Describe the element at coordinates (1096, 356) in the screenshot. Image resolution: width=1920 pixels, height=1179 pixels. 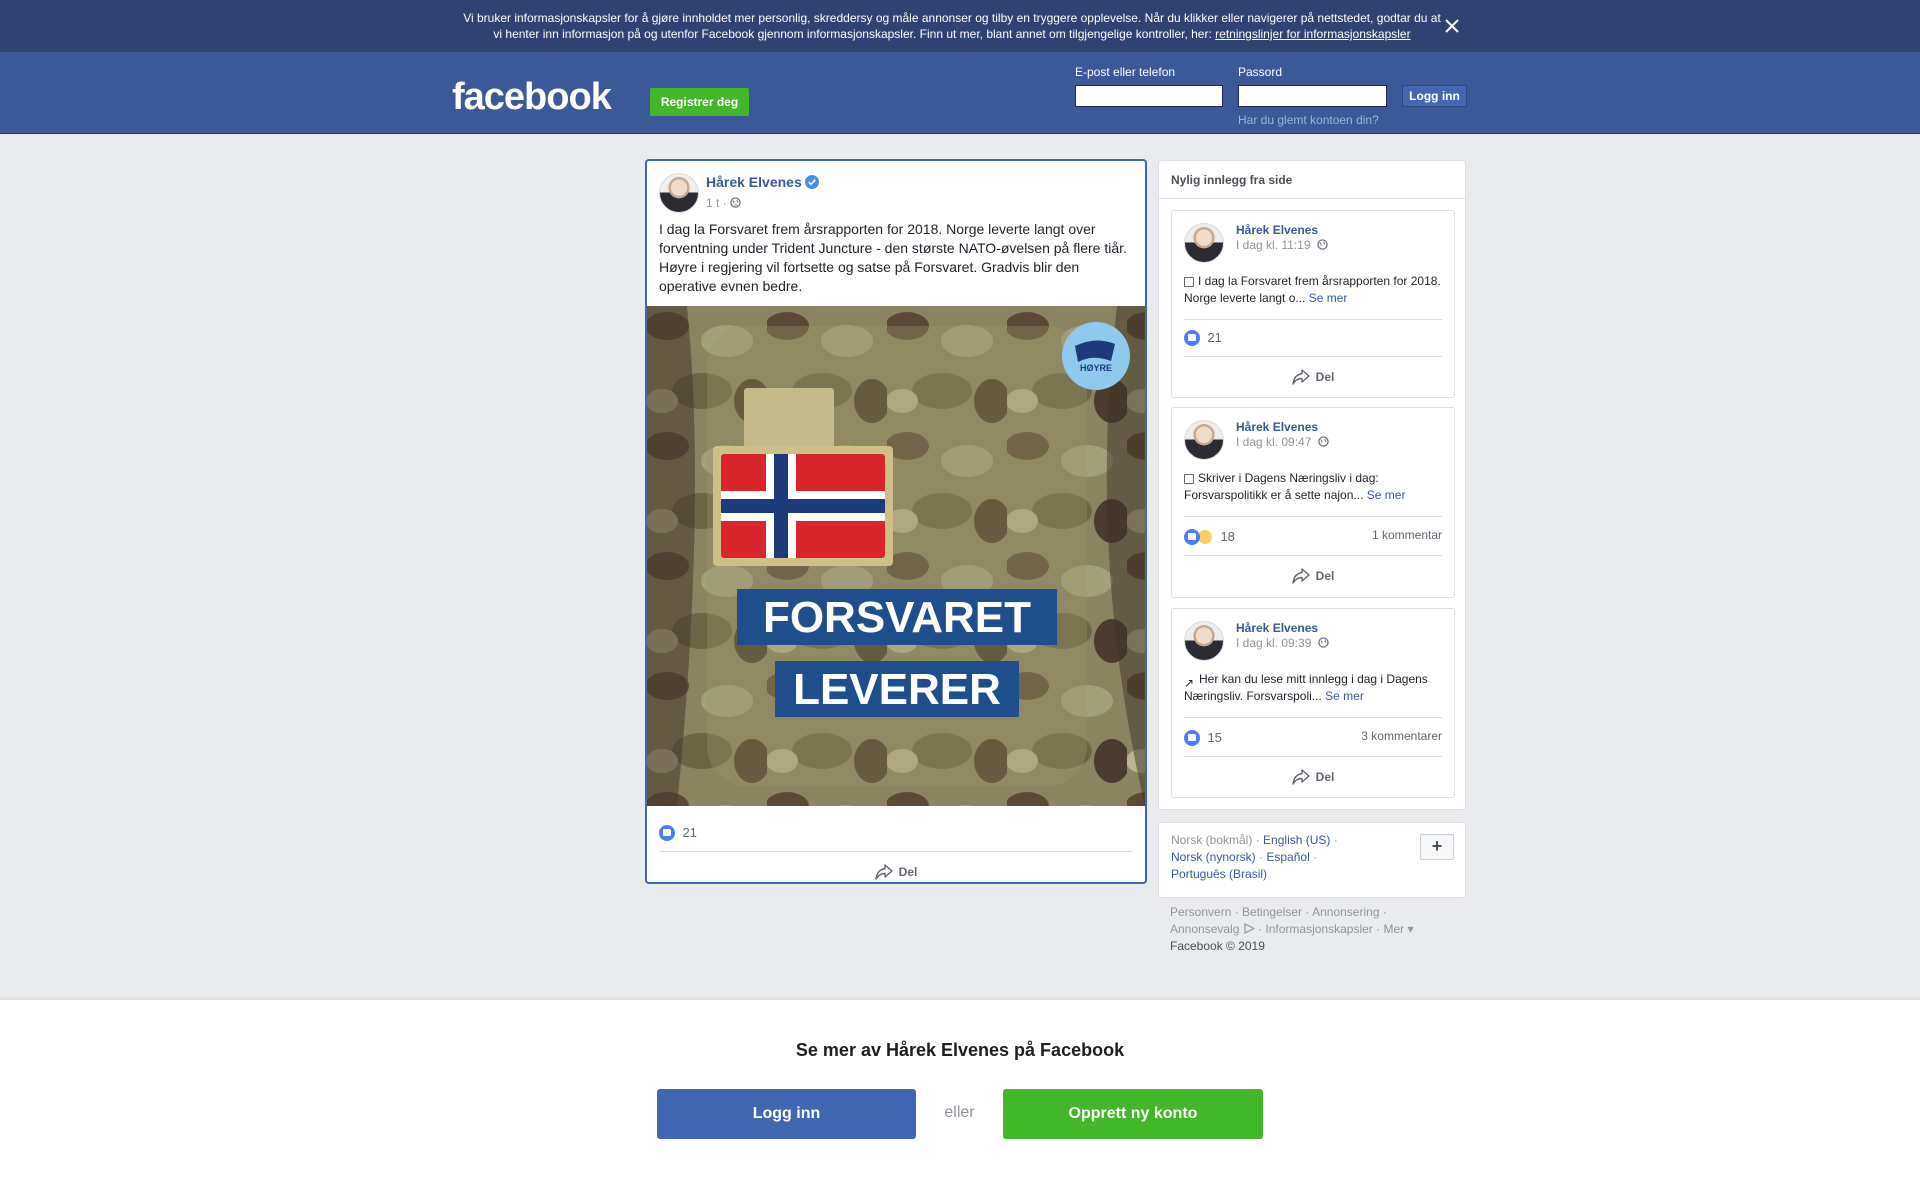
I see `hoyre-badge: HØYRE` at that location.